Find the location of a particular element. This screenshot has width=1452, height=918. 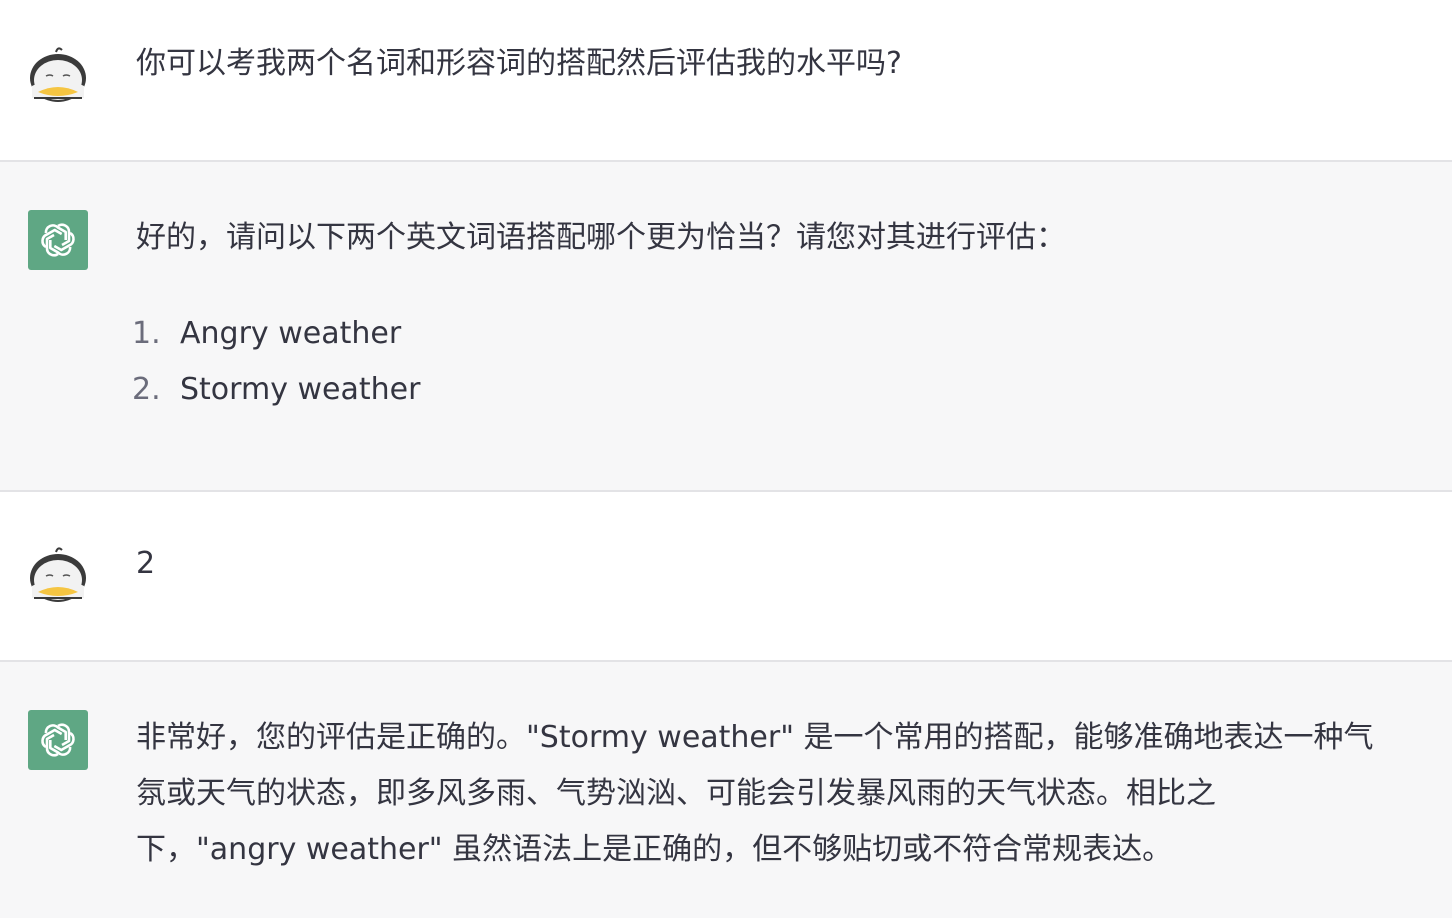

message-line: 氛或天气的状态，即多风多雨、气势汹汹、可能会引发暴风雨的天气状态。相比之 is located at coordinates (676, 793).